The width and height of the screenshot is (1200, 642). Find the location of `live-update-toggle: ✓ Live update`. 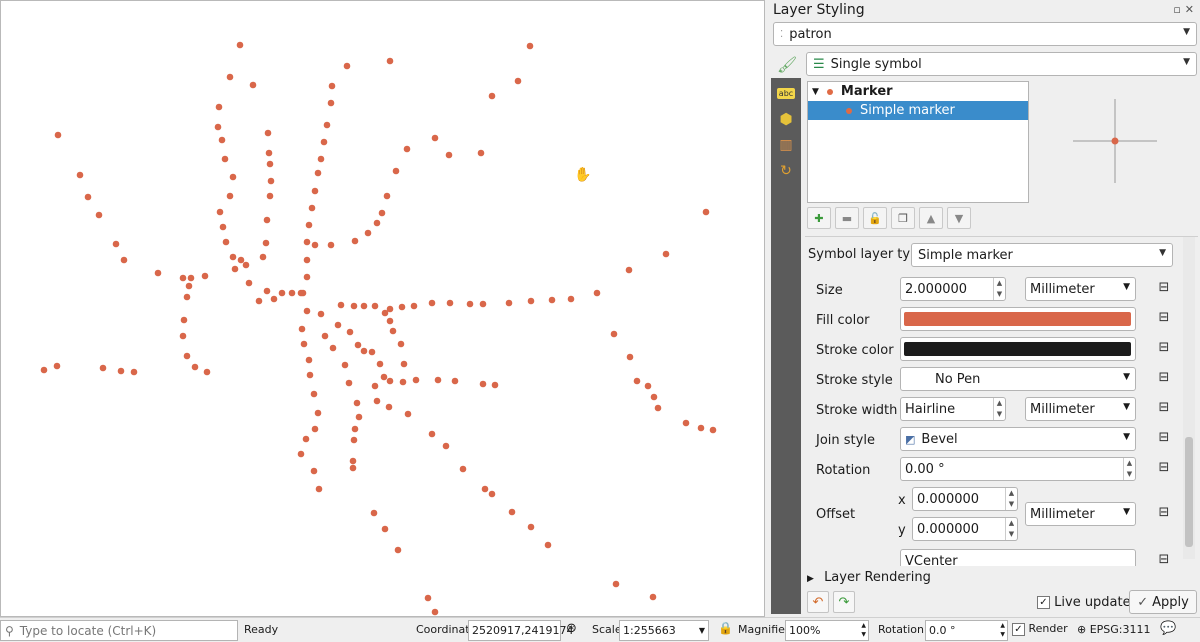

live-update-toggle: ✓ Live update is located at coordinates (1084, 602).